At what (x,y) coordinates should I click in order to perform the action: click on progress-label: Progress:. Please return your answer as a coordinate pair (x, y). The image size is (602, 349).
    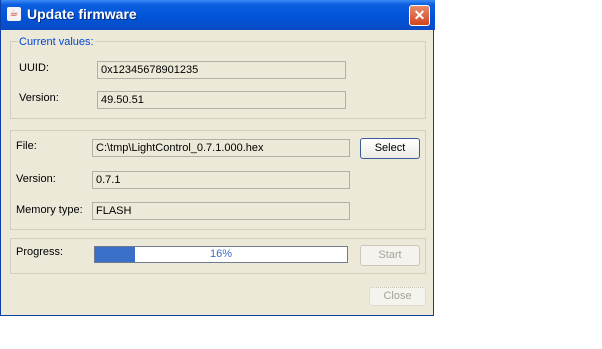
    Looking at the image, I should click on (40, 252).